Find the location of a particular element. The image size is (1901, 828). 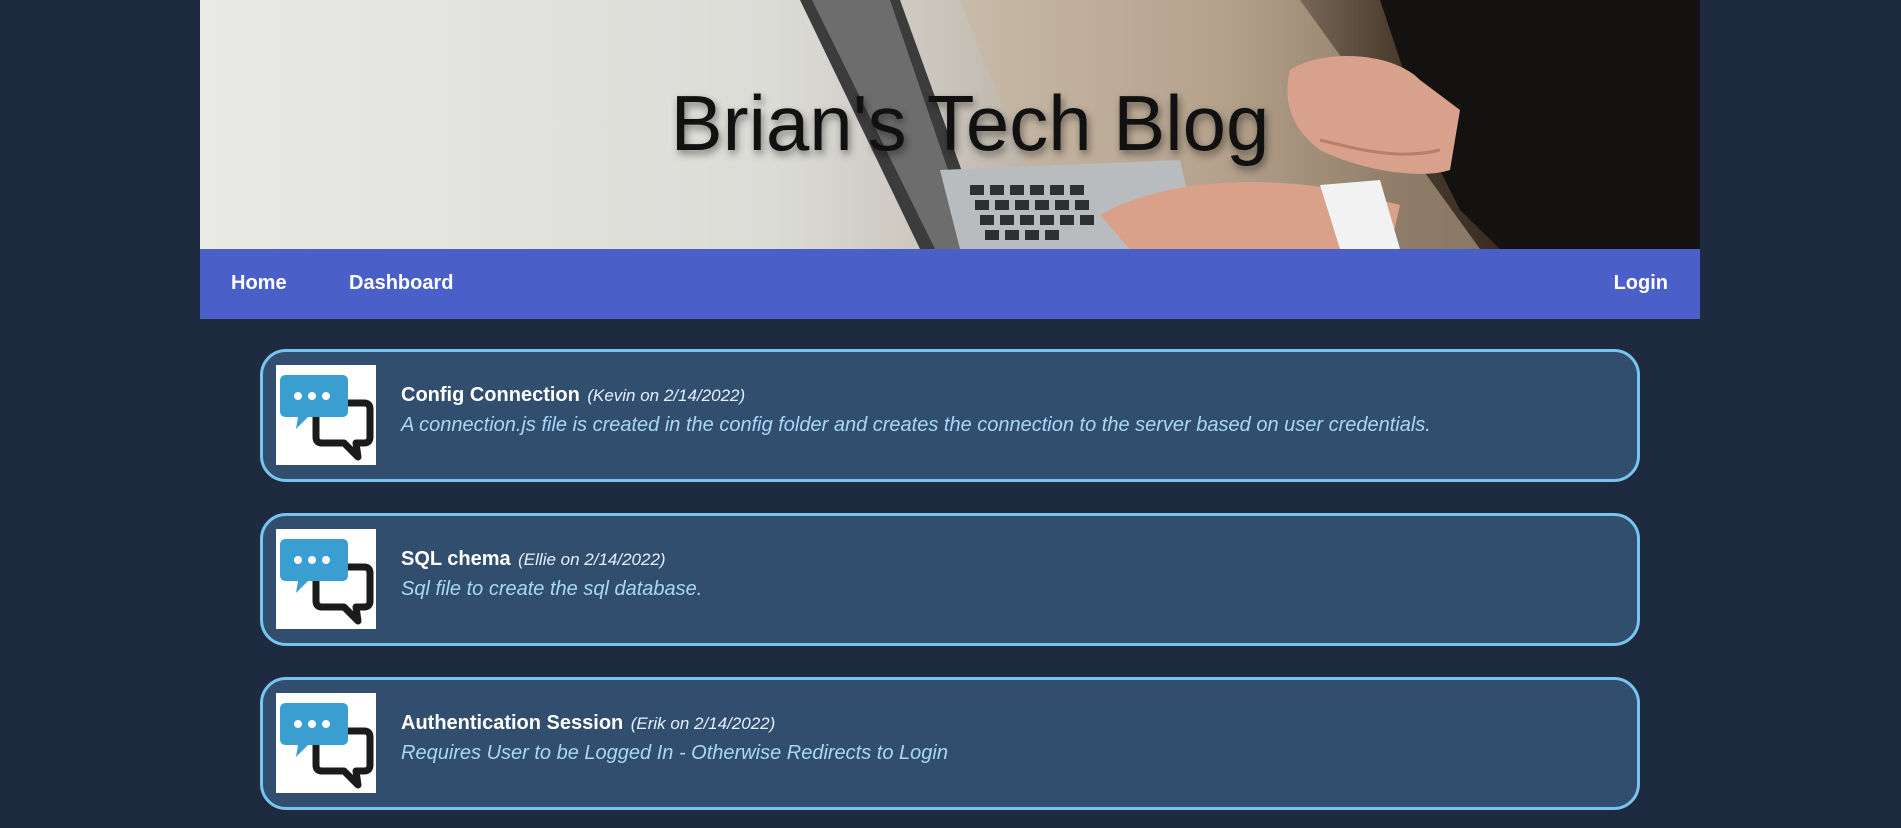

post-meta: (Ellie on 2/14/2022) is located at coordinates (592, 559).